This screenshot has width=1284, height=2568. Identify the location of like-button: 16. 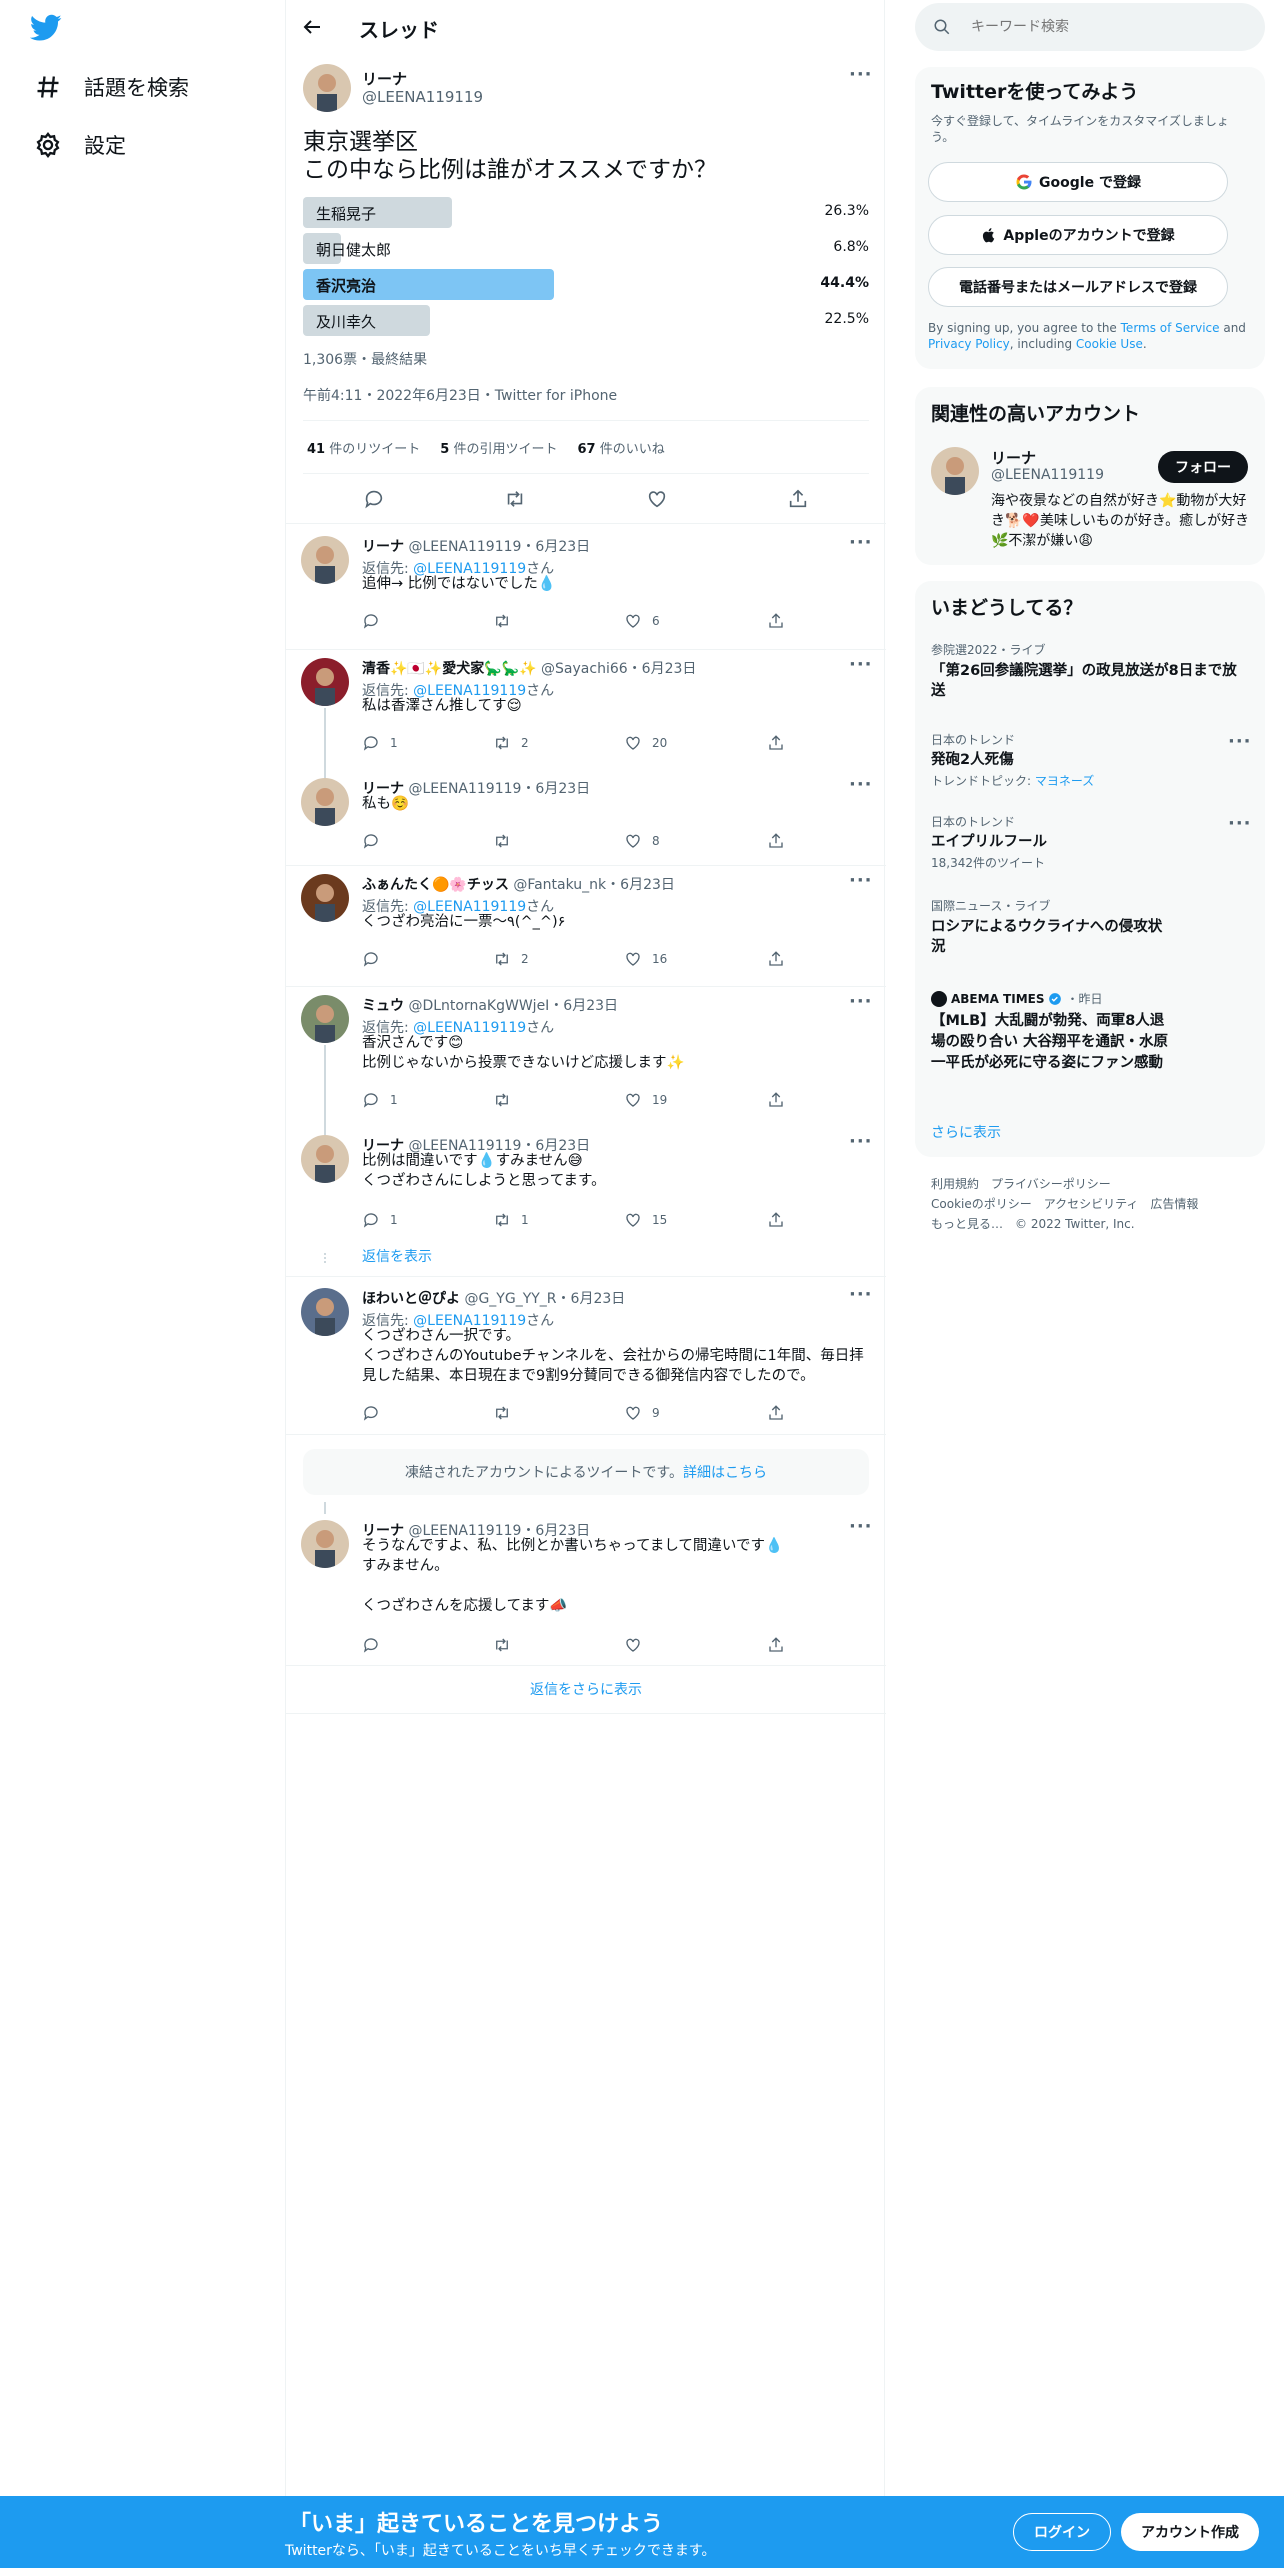
(645, 959).